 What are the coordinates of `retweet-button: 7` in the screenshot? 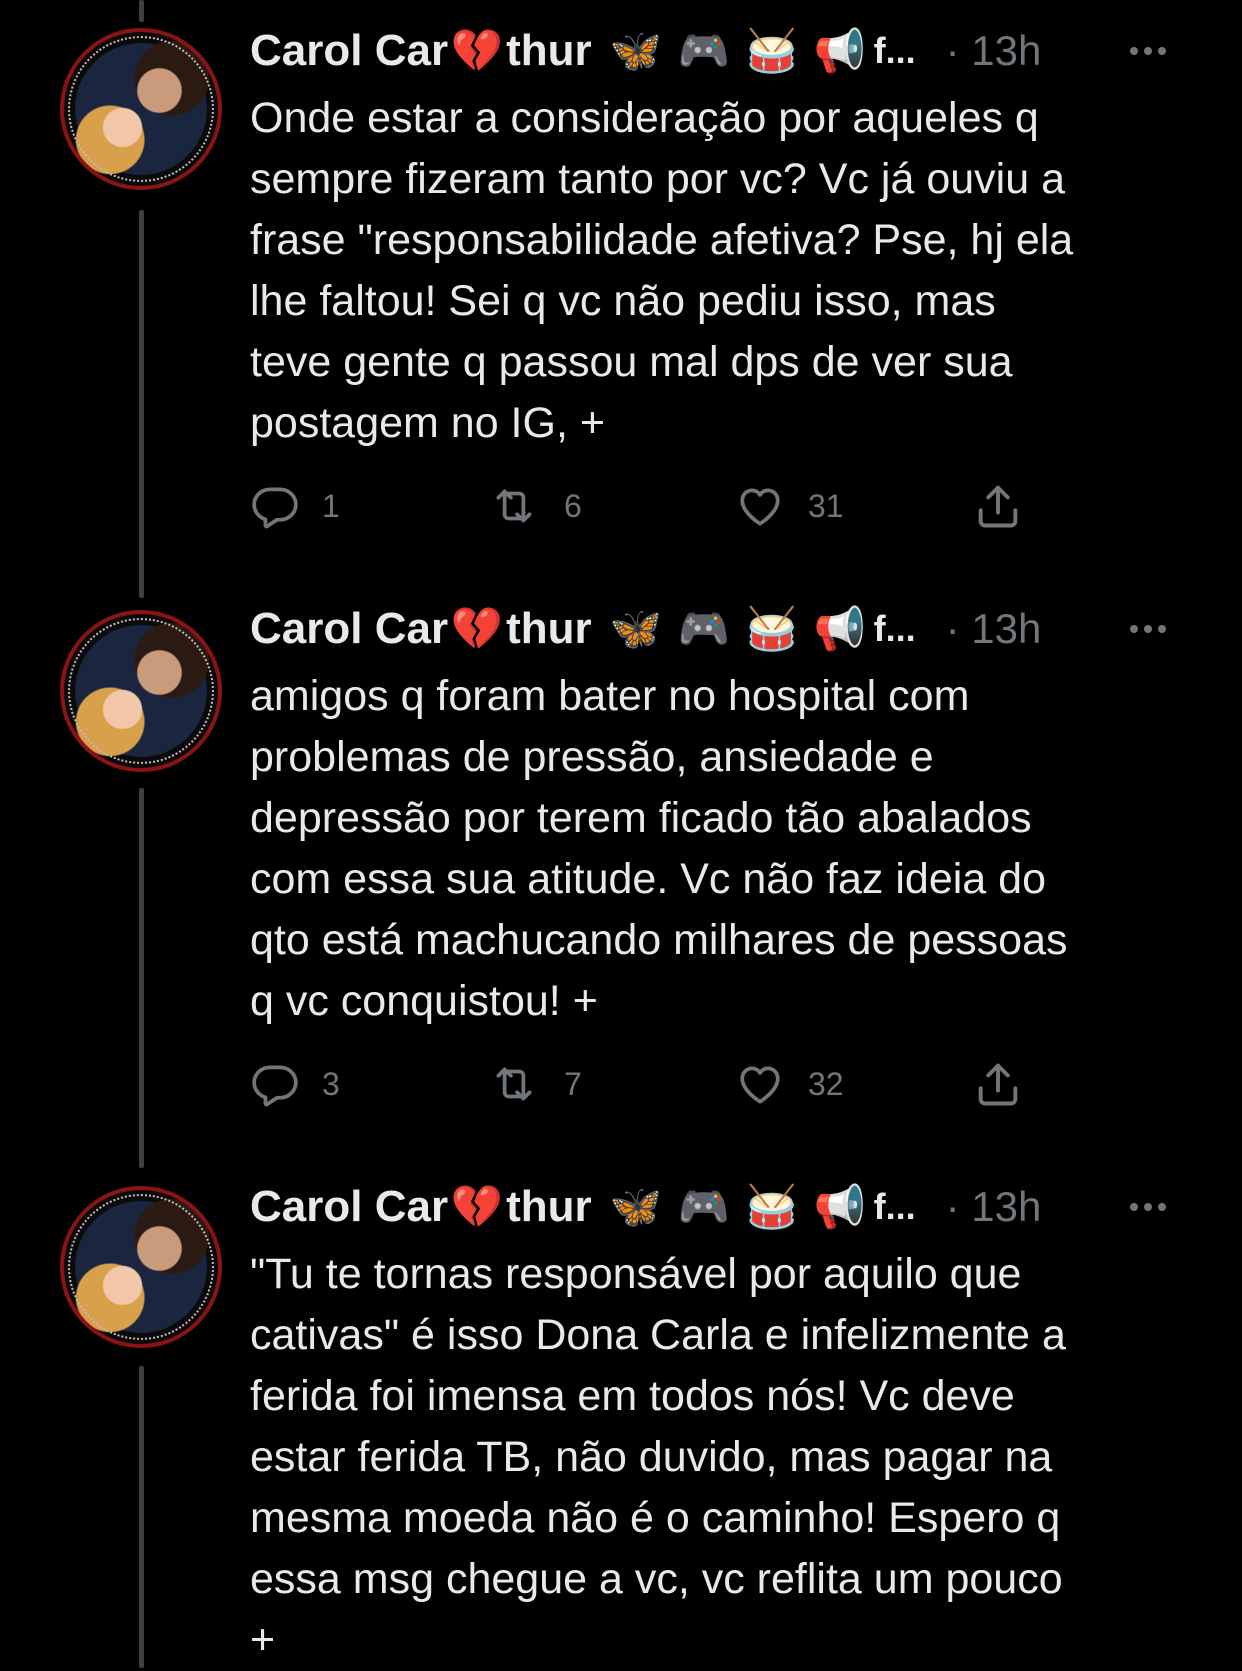 It's located at (534, 1084).